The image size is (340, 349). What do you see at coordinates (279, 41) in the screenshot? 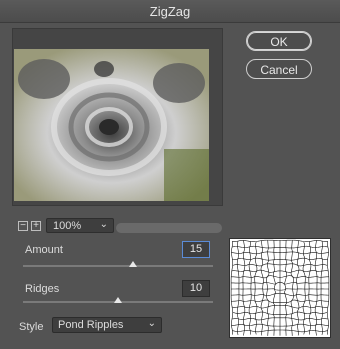
I see `ok-button: OK` at bounding box center [279, 41].